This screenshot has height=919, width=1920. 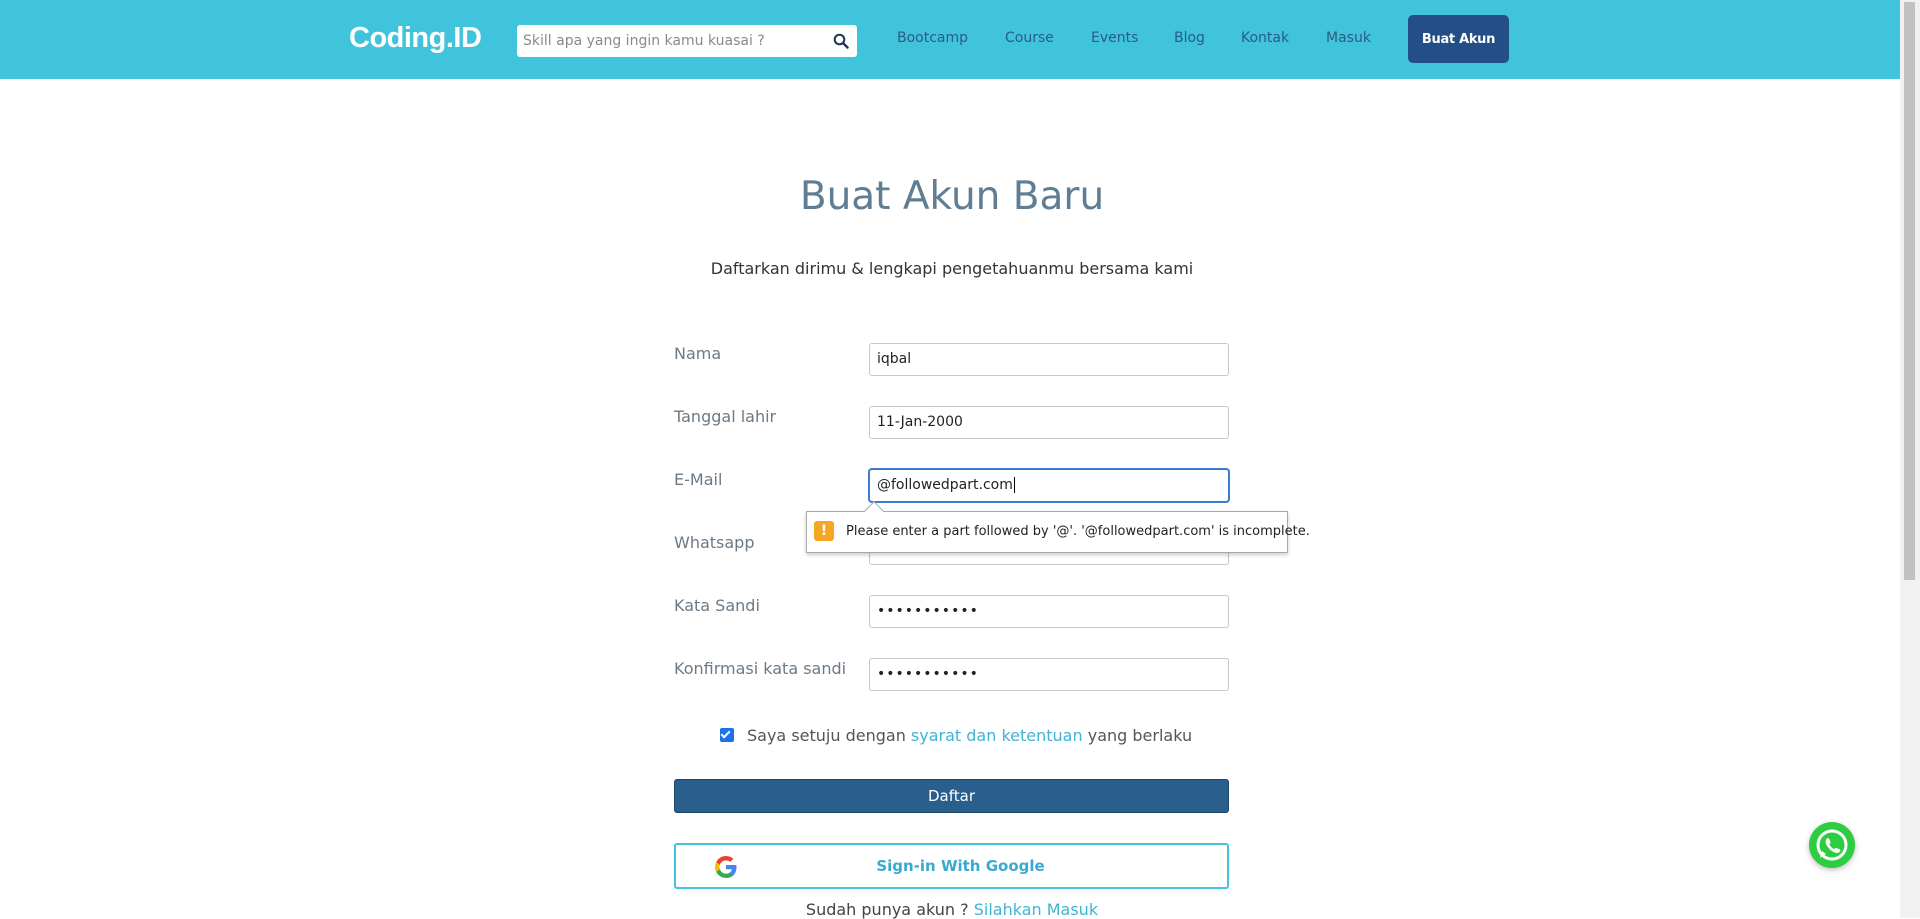 I want to click on create-account-button: Buat Akun, so click(x=1458, y=39).